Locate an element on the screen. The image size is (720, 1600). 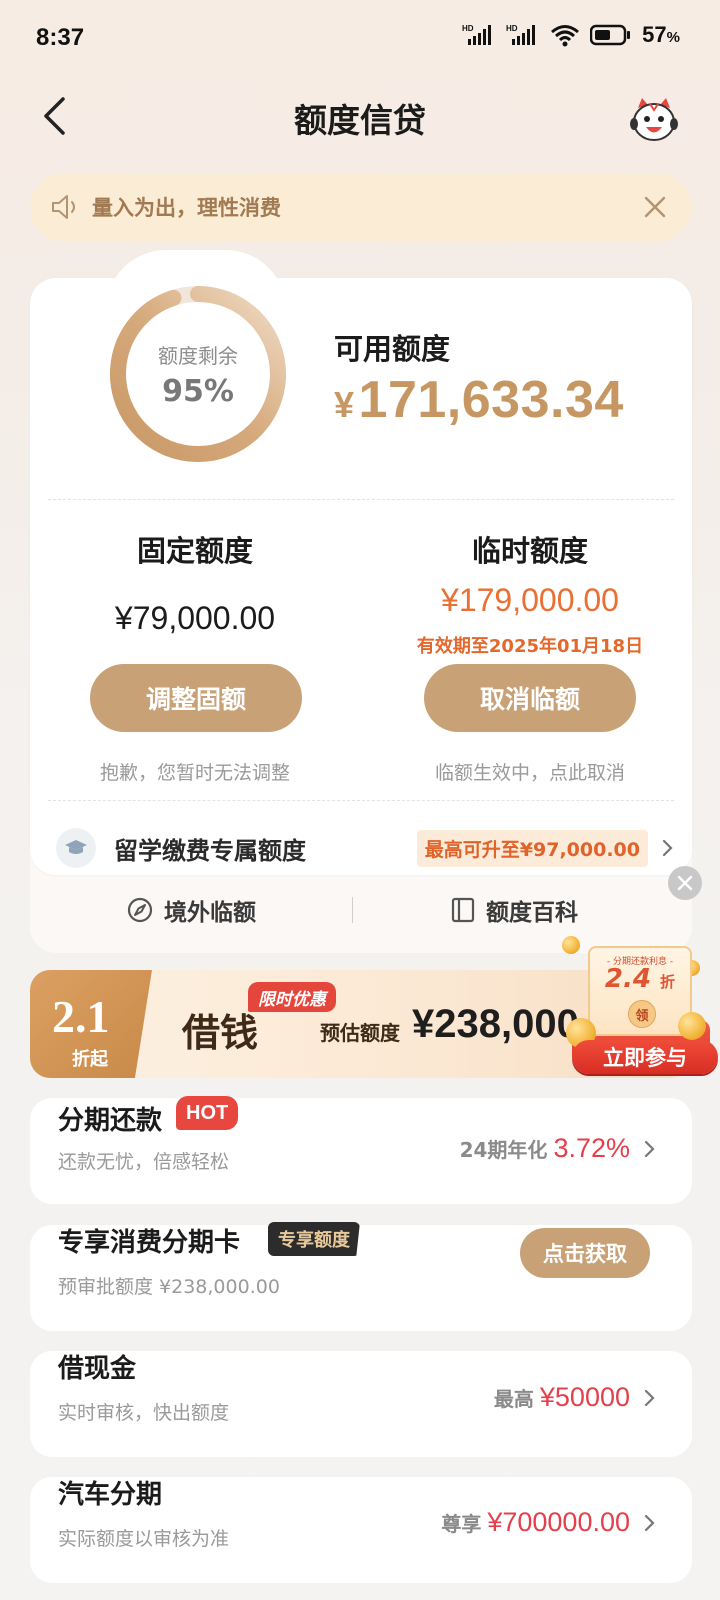
wifi-icon is located at coordinates (565, 36).